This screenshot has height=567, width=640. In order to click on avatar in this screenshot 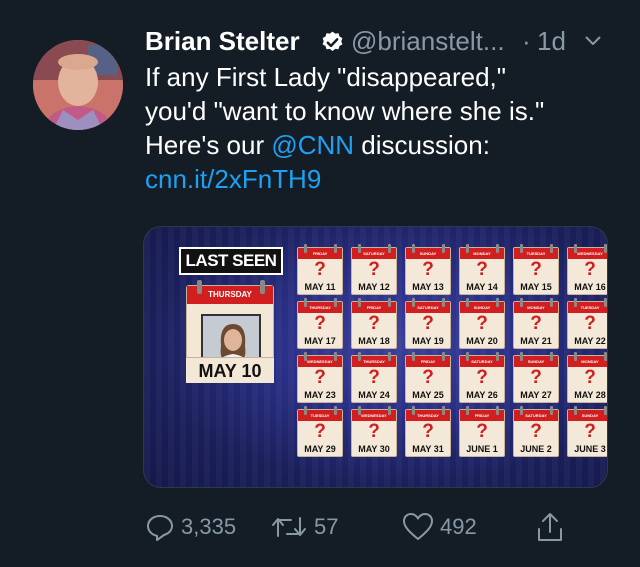, I will do `click(78, 85)`.